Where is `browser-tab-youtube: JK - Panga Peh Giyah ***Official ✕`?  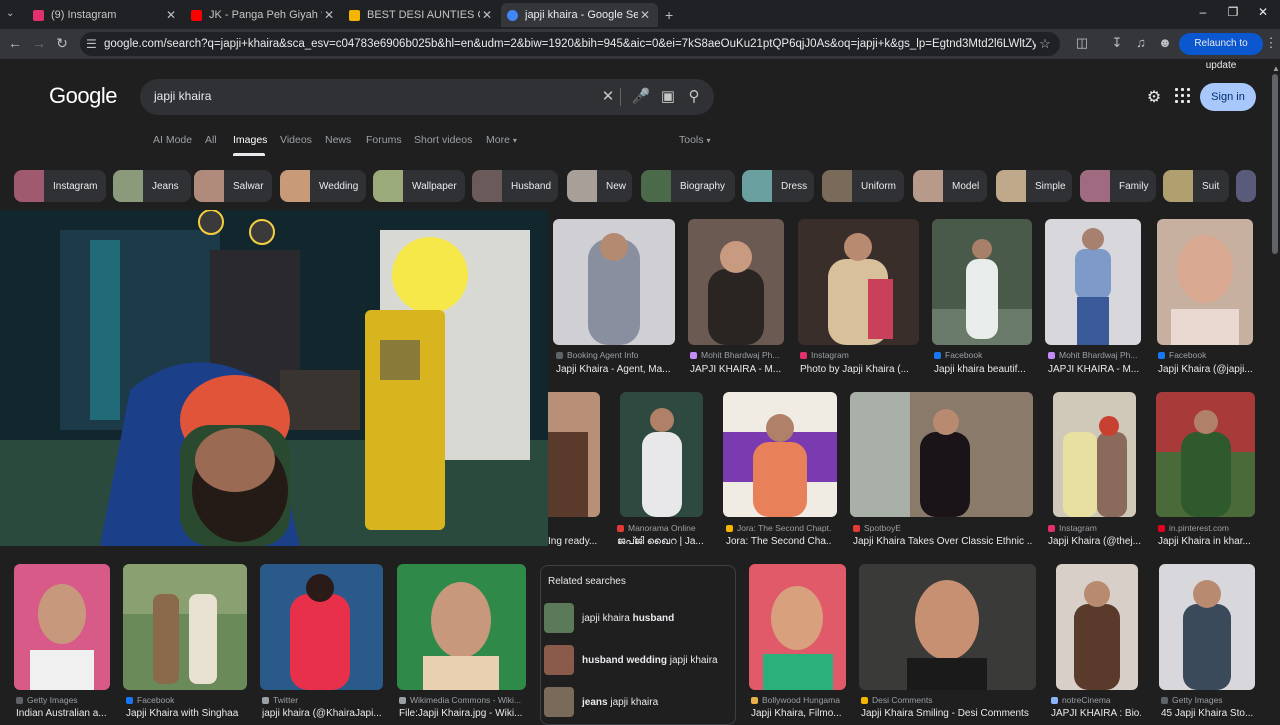
browser-tab-youtube: JK - Panga Peh Giyah ***Official ✕ is located at coordinates (263, 15).